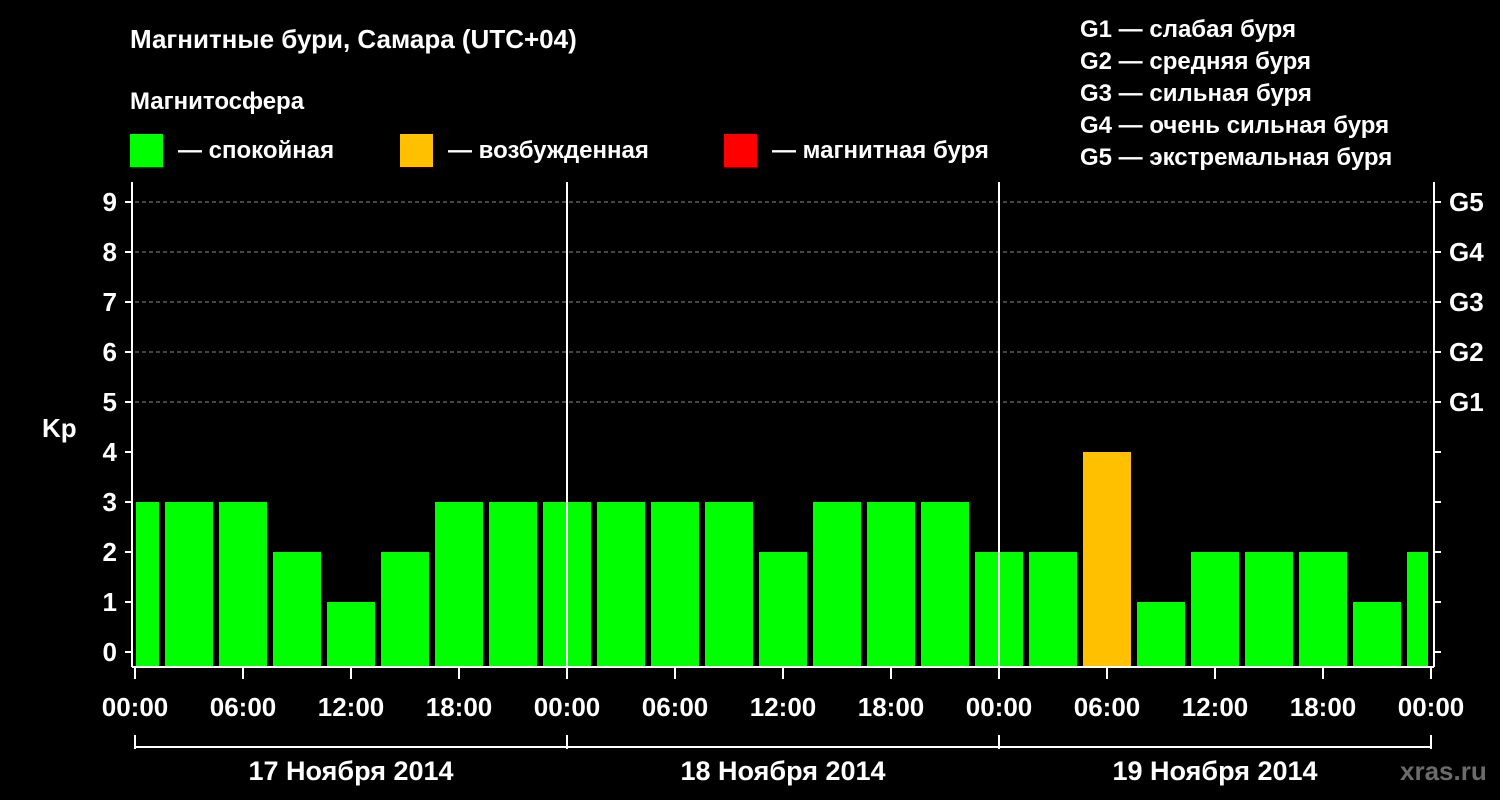  I want to click on date-label: 17 Ноября 2014, so click(350, 771).